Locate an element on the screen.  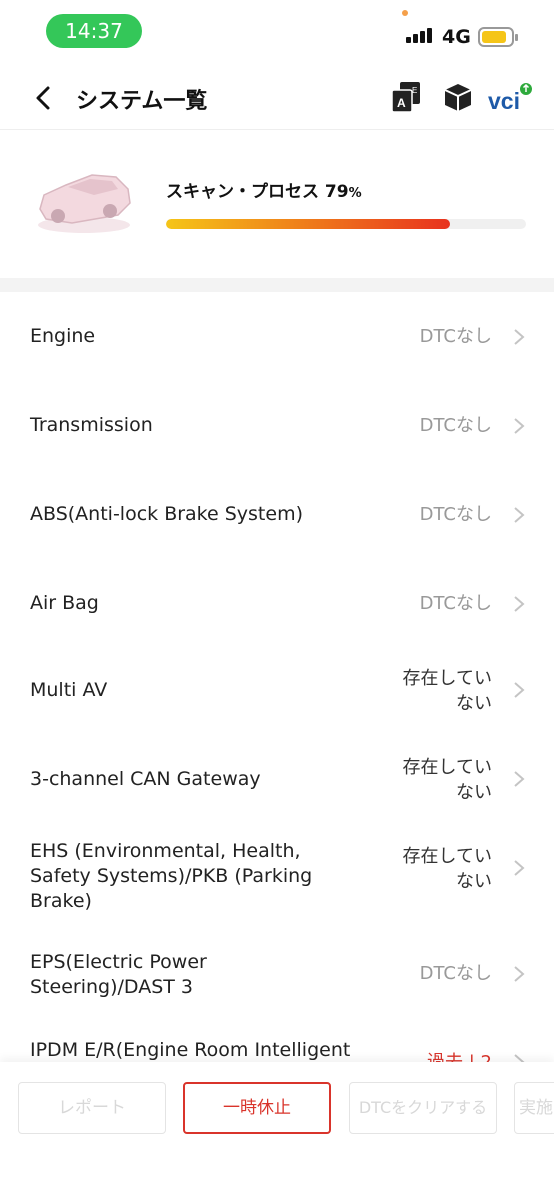
svg-text: E is located at coordinates (414, 90).